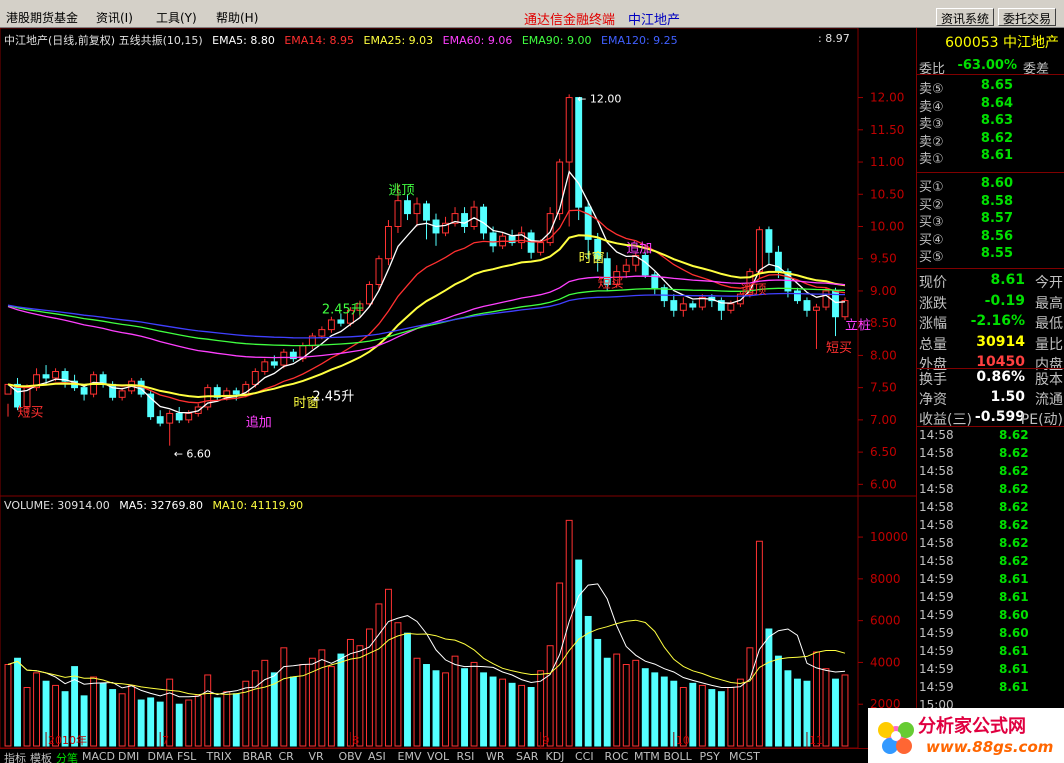 This screenshot has width=1064, height=763. I want to click on stat-label-2: 最低, so click(1049, 324).